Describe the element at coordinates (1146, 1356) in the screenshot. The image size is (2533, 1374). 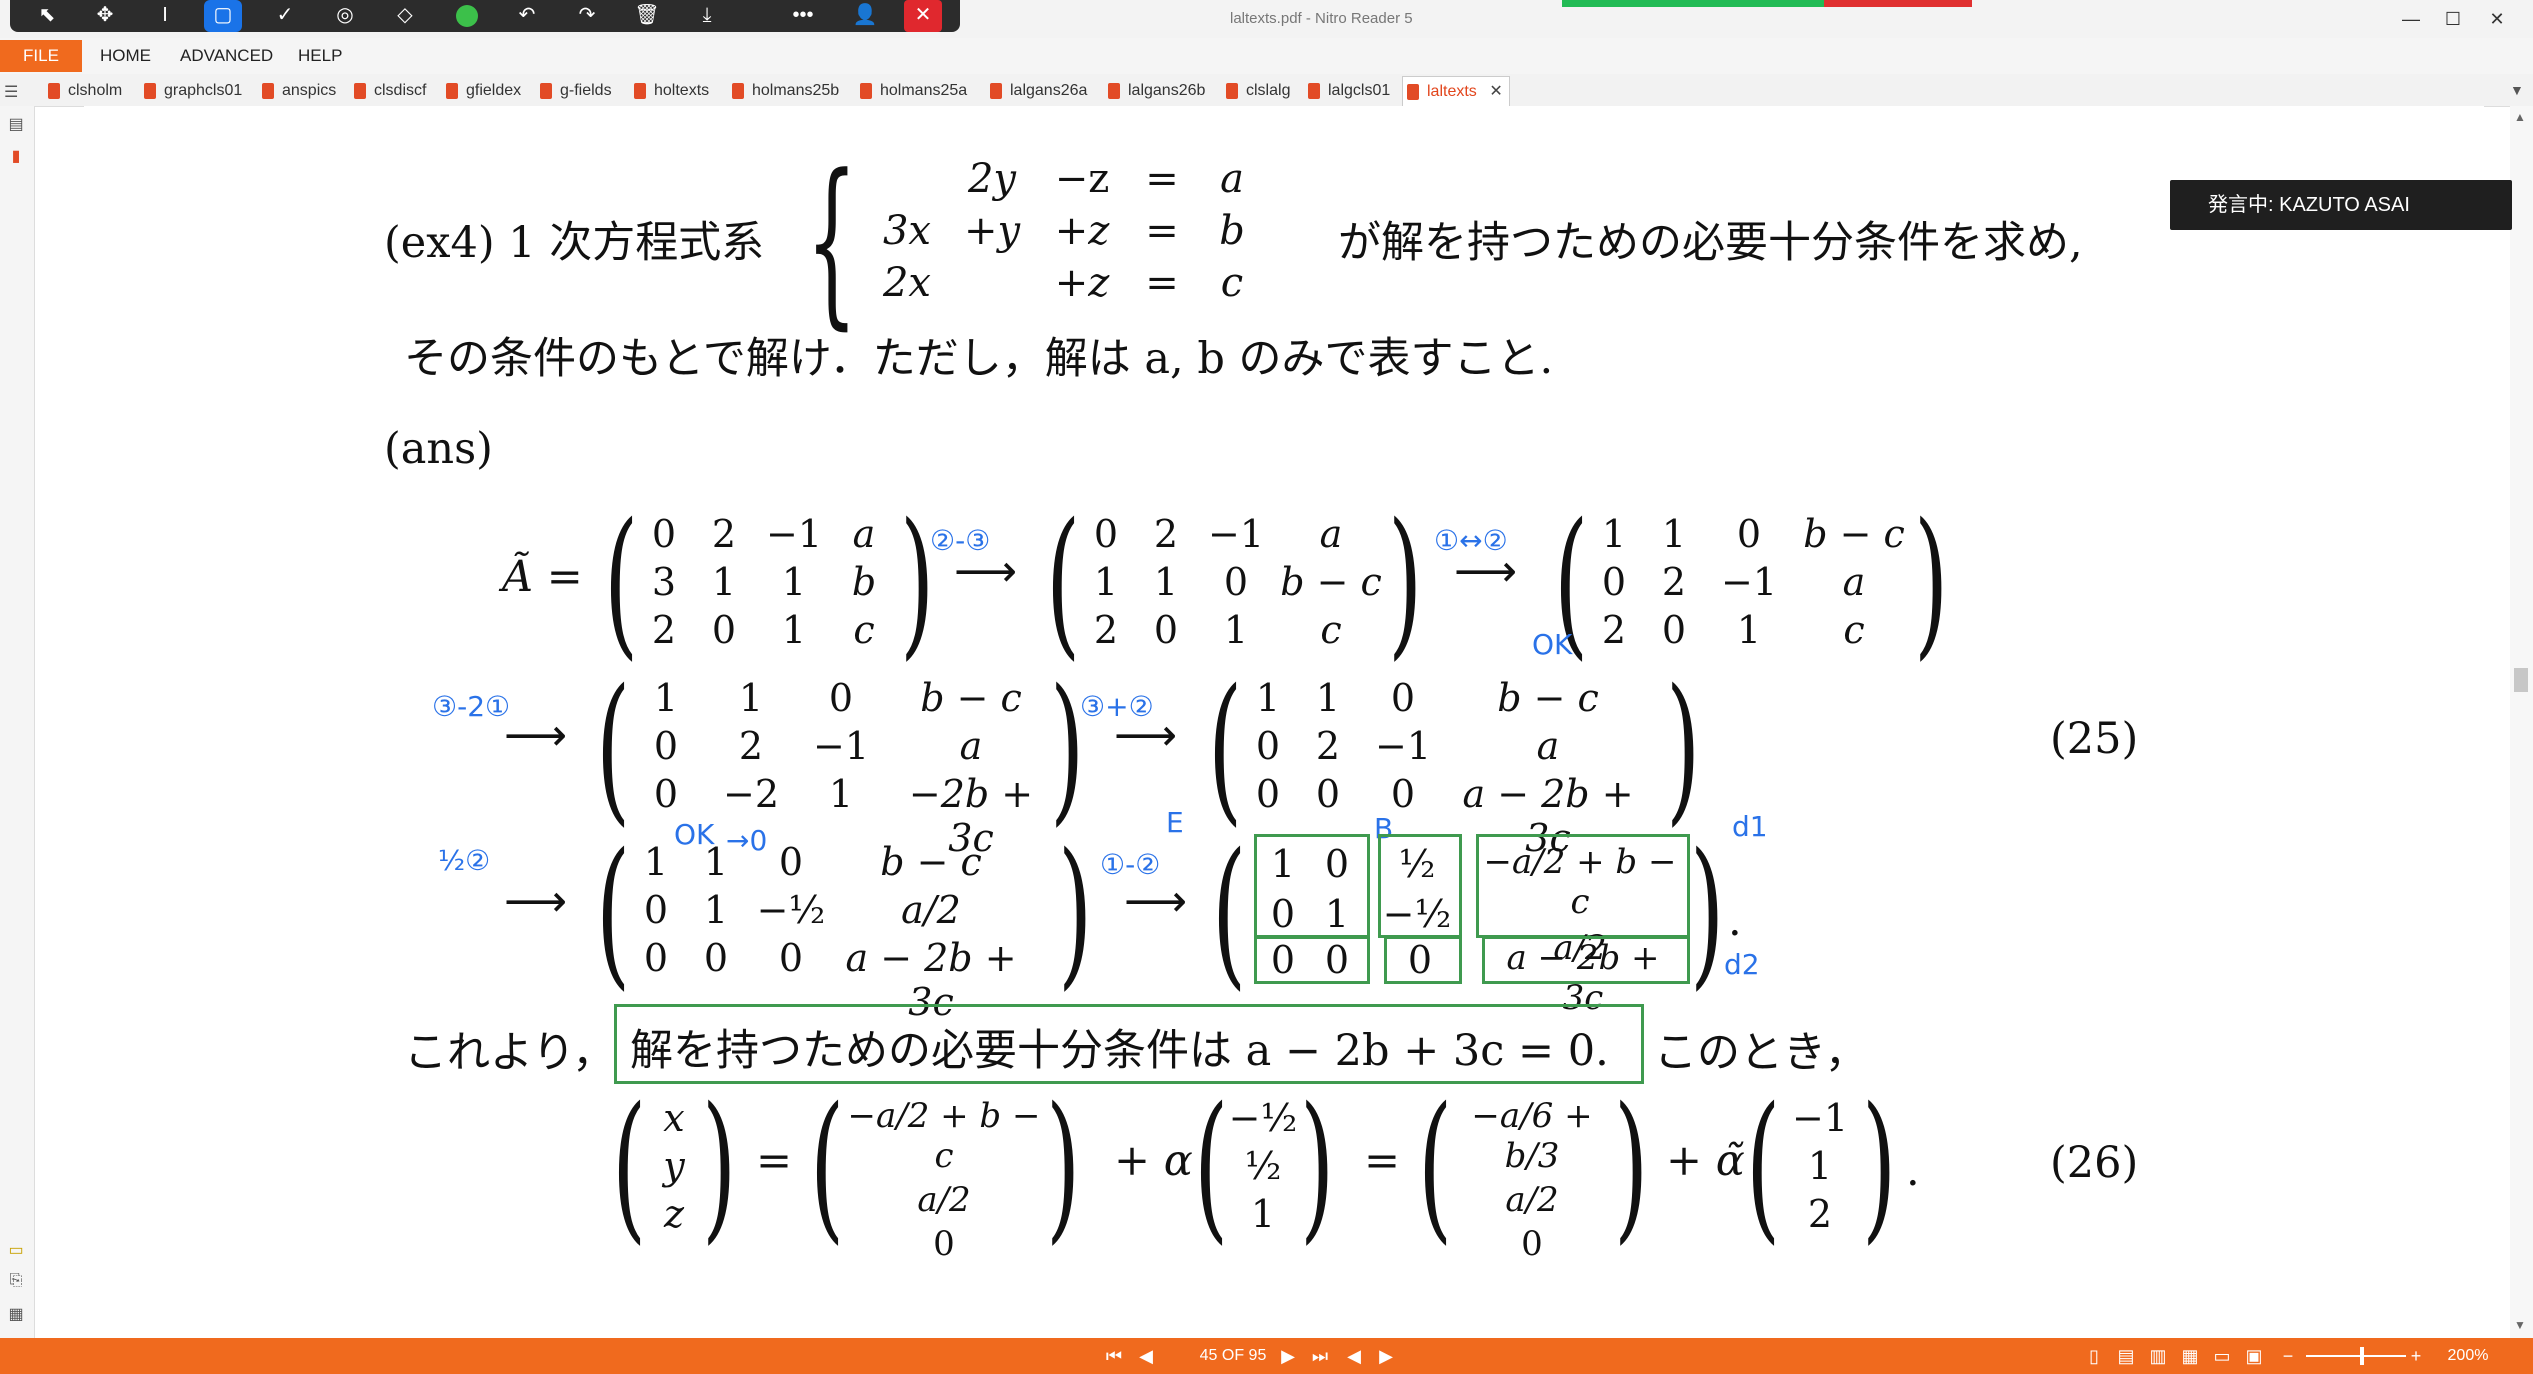
I see `prev-page-icon: ◀` at that location.